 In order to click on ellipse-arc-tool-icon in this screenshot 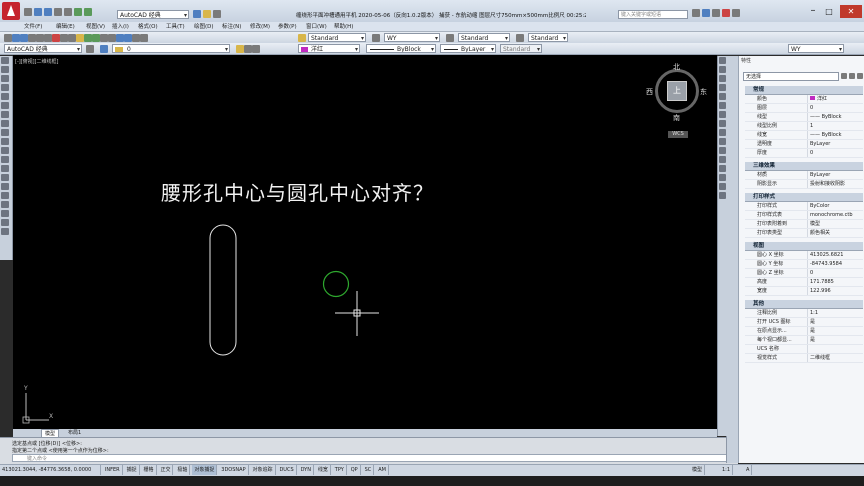, I will do `click(5, 150)`.